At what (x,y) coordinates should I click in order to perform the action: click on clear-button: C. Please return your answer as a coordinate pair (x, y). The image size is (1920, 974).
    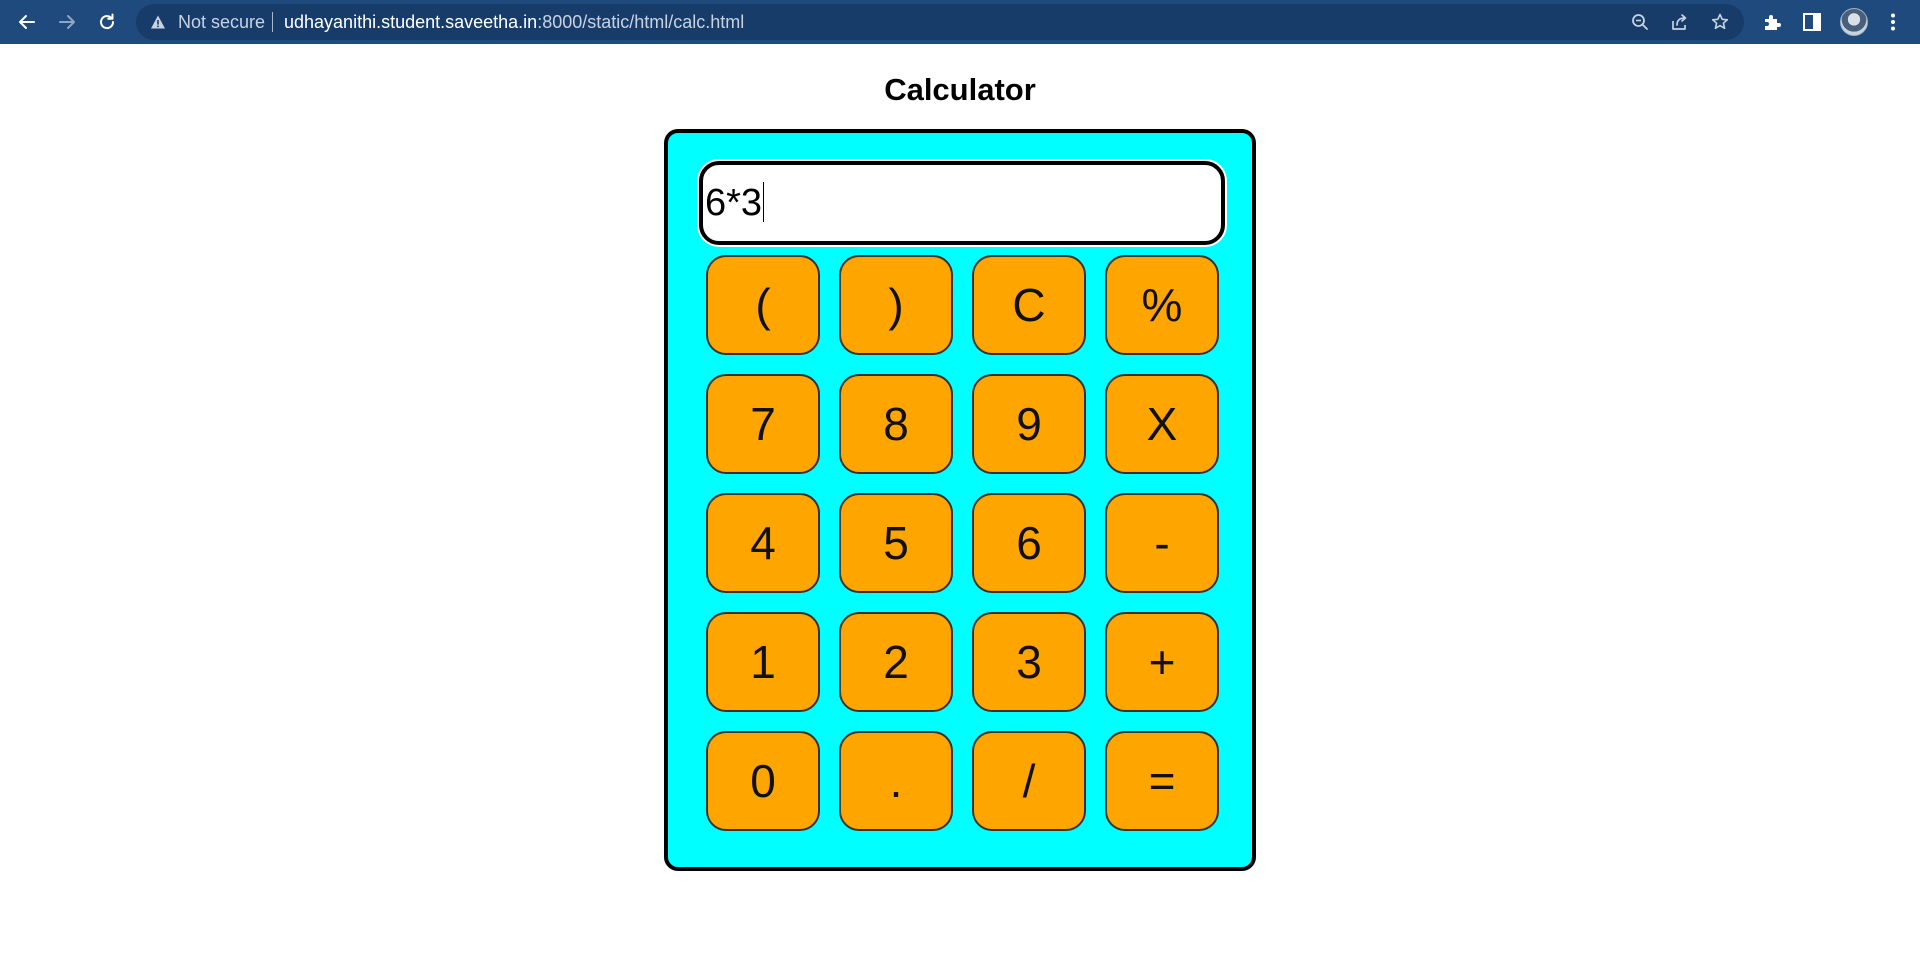
    Looking at the image, I should click on (1029, 305).